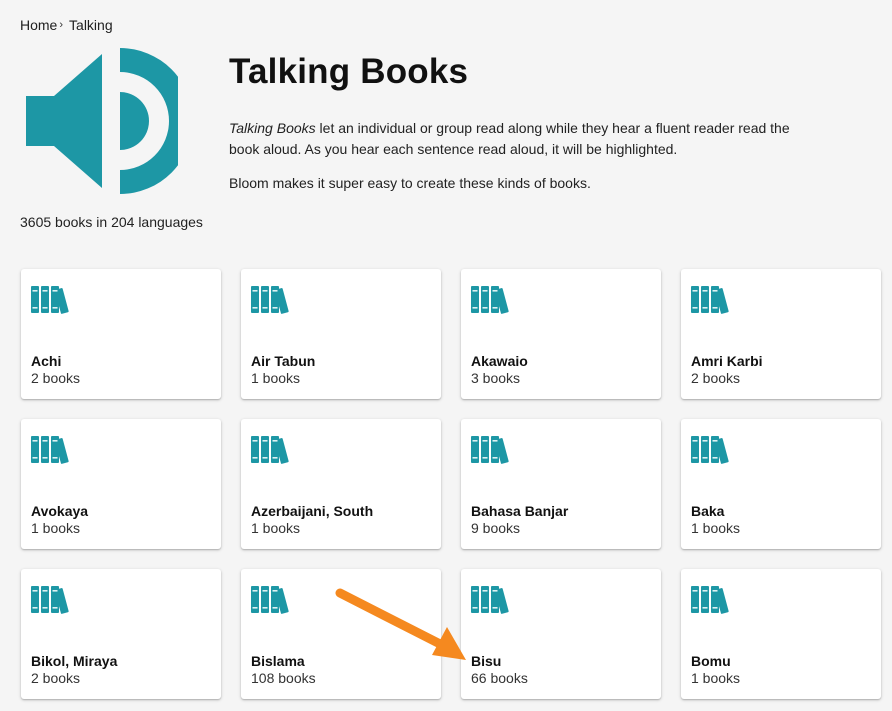  What do you see at coordinates (496, 528) in the screenshot?
I see `language-book-count: 9 books` at bounding box center [496, 528].